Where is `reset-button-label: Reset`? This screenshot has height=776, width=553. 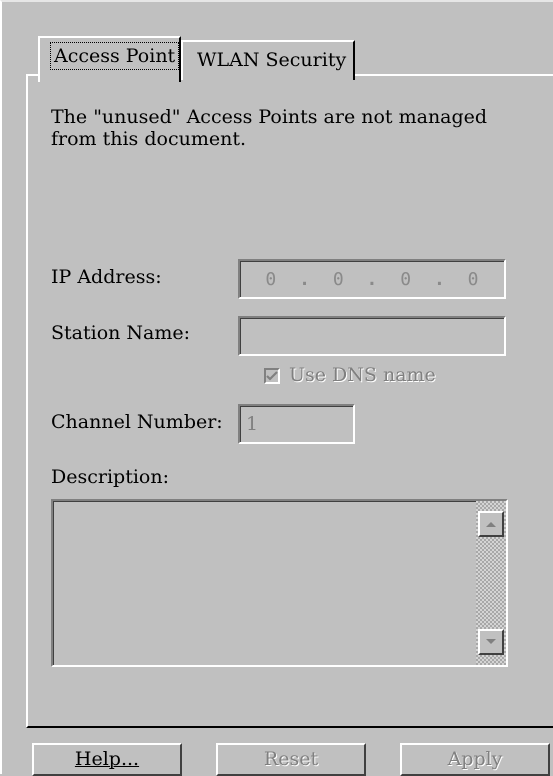 reset-button-label: Reset is located at coordinates (291, 759).